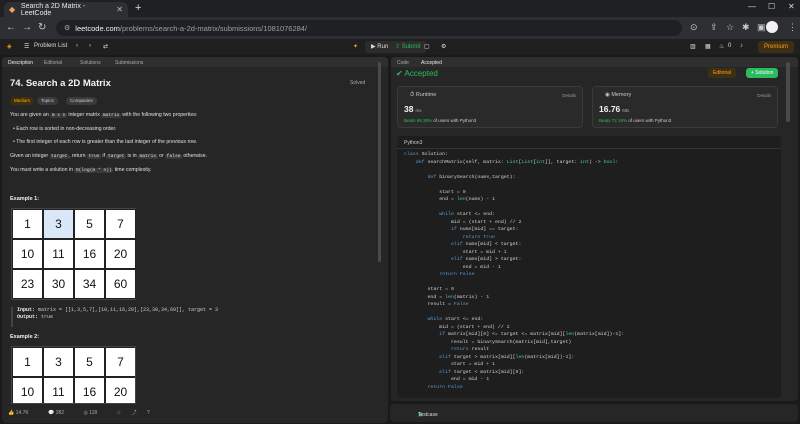 This screenshot has width=800, height=424. What do you see at coordinates (133, 413) in the screenshot?
I see `share-link-icon: ⤴` at bounding box center [133, 413].